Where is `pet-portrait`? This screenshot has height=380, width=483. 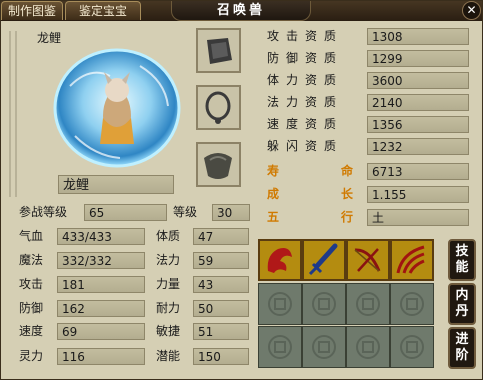
pet-portrait is located at coordinates (117, 108).